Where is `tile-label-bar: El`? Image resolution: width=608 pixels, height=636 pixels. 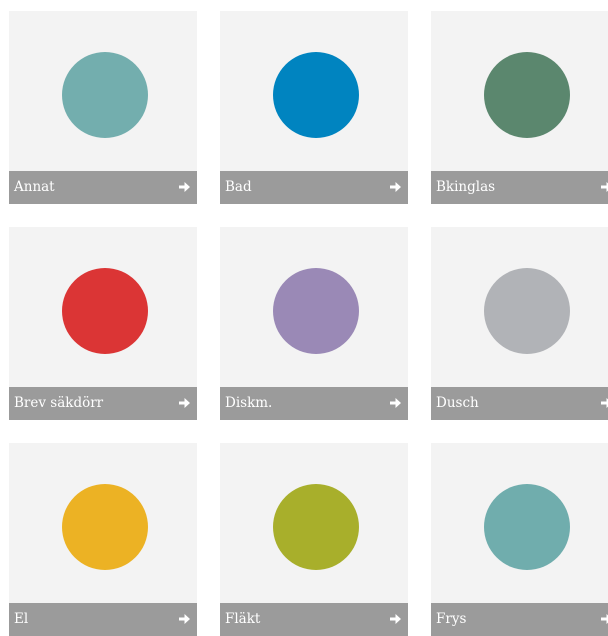 tile-label-bar: El is located at coordinates (103, 619).